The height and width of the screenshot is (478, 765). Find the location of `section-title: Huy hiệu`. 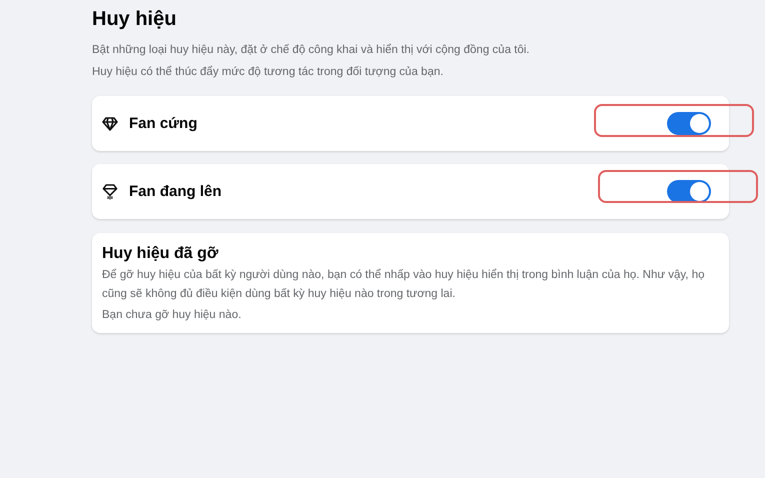

section-title: Huy hiệu is located at coordinates (135, 19).